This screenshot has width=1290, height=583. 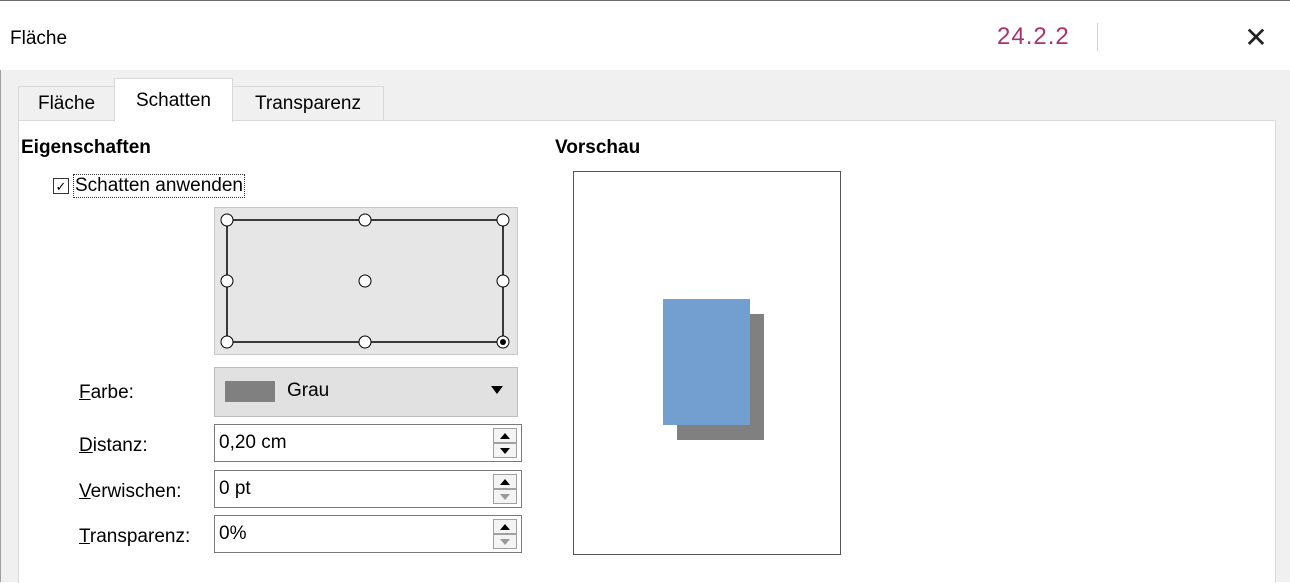 I want to click on color-swatch, so click(x=250, y=391).